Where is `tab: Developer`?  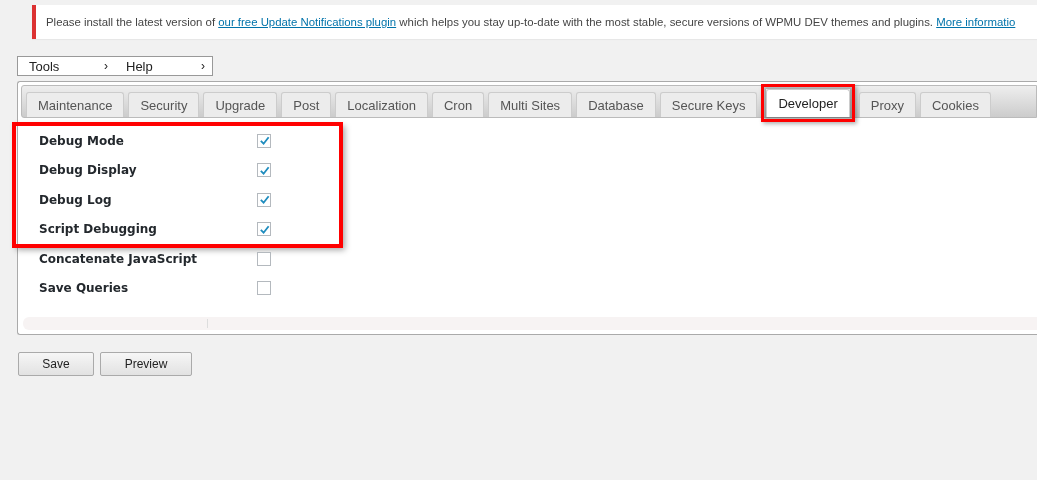 tab: Developer is located at coordinates (808, 103).